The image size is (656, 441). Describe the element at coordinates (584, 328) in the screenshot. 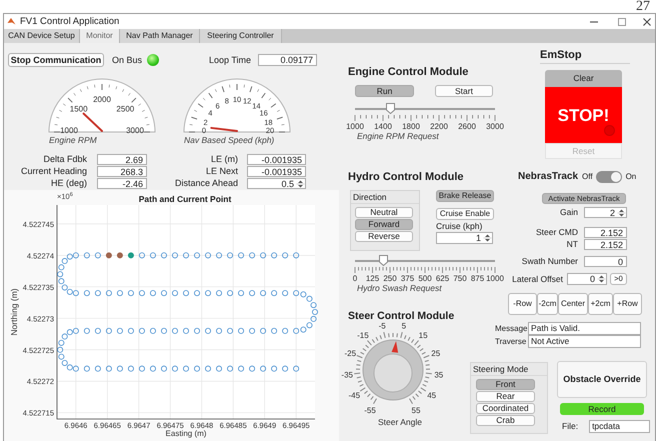

I see `text-field: Path is Valid.` at that location.